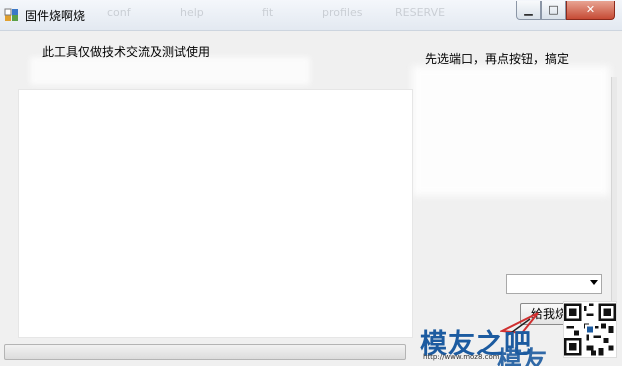 The height and width of the screenshot is (366, 622). Describe the element at coordinates (554, 284) in the screenshot. I see `port-select` at that location.